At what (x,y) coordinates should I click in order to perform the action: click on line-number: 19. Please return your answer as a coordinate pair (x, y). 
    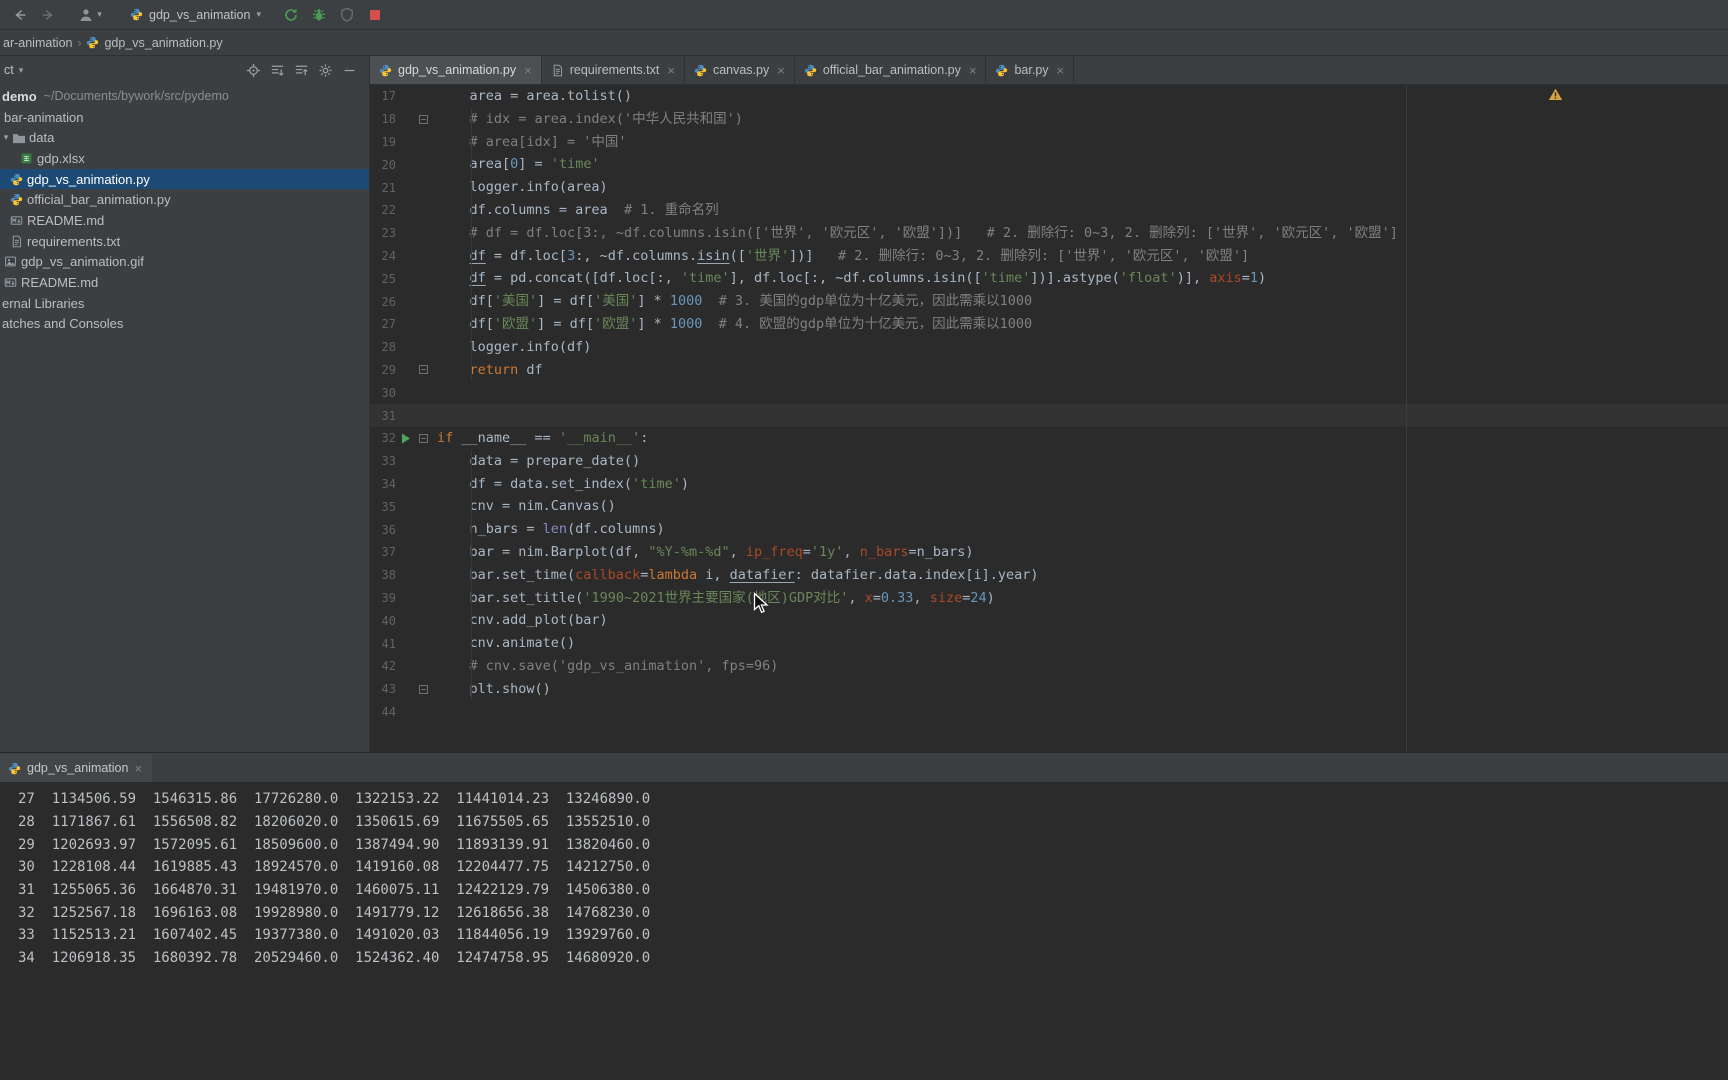
    Looking at the image, I should click on (383, 142).